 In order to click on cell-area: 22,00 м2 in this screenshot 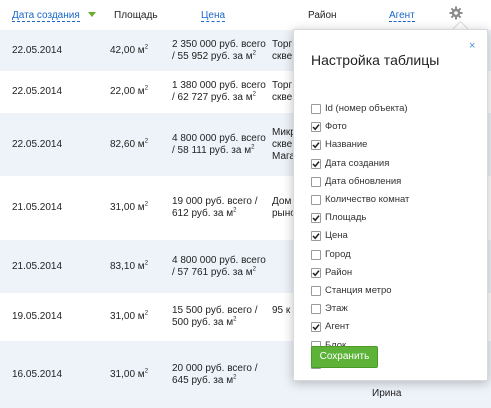, I will do `click(129, 91)`.